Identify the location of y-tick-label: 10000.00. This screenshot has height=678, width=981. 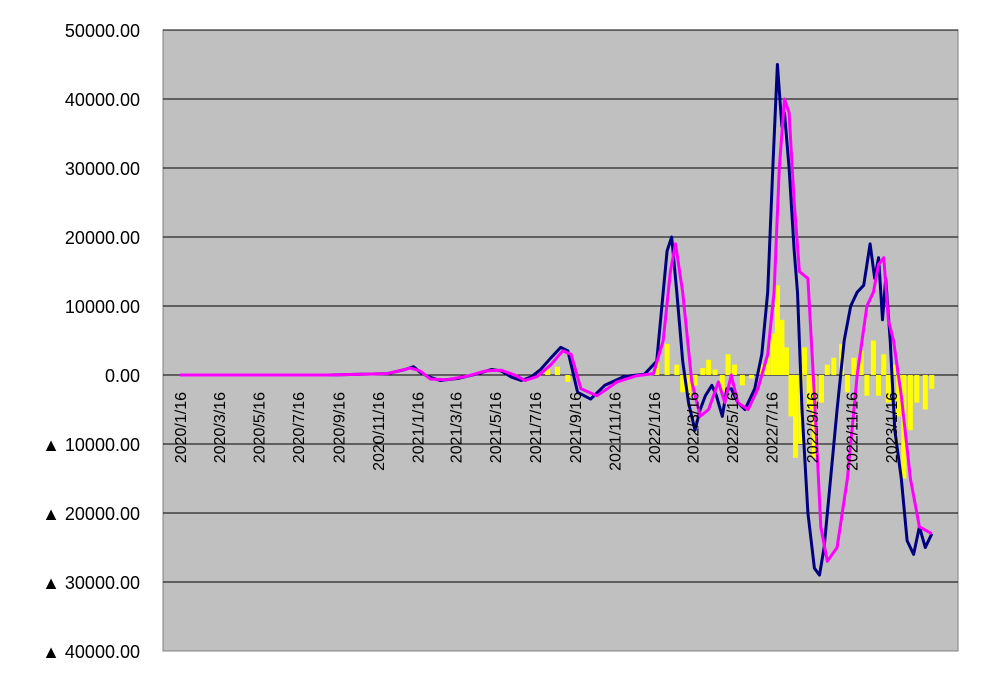
(102, 307).